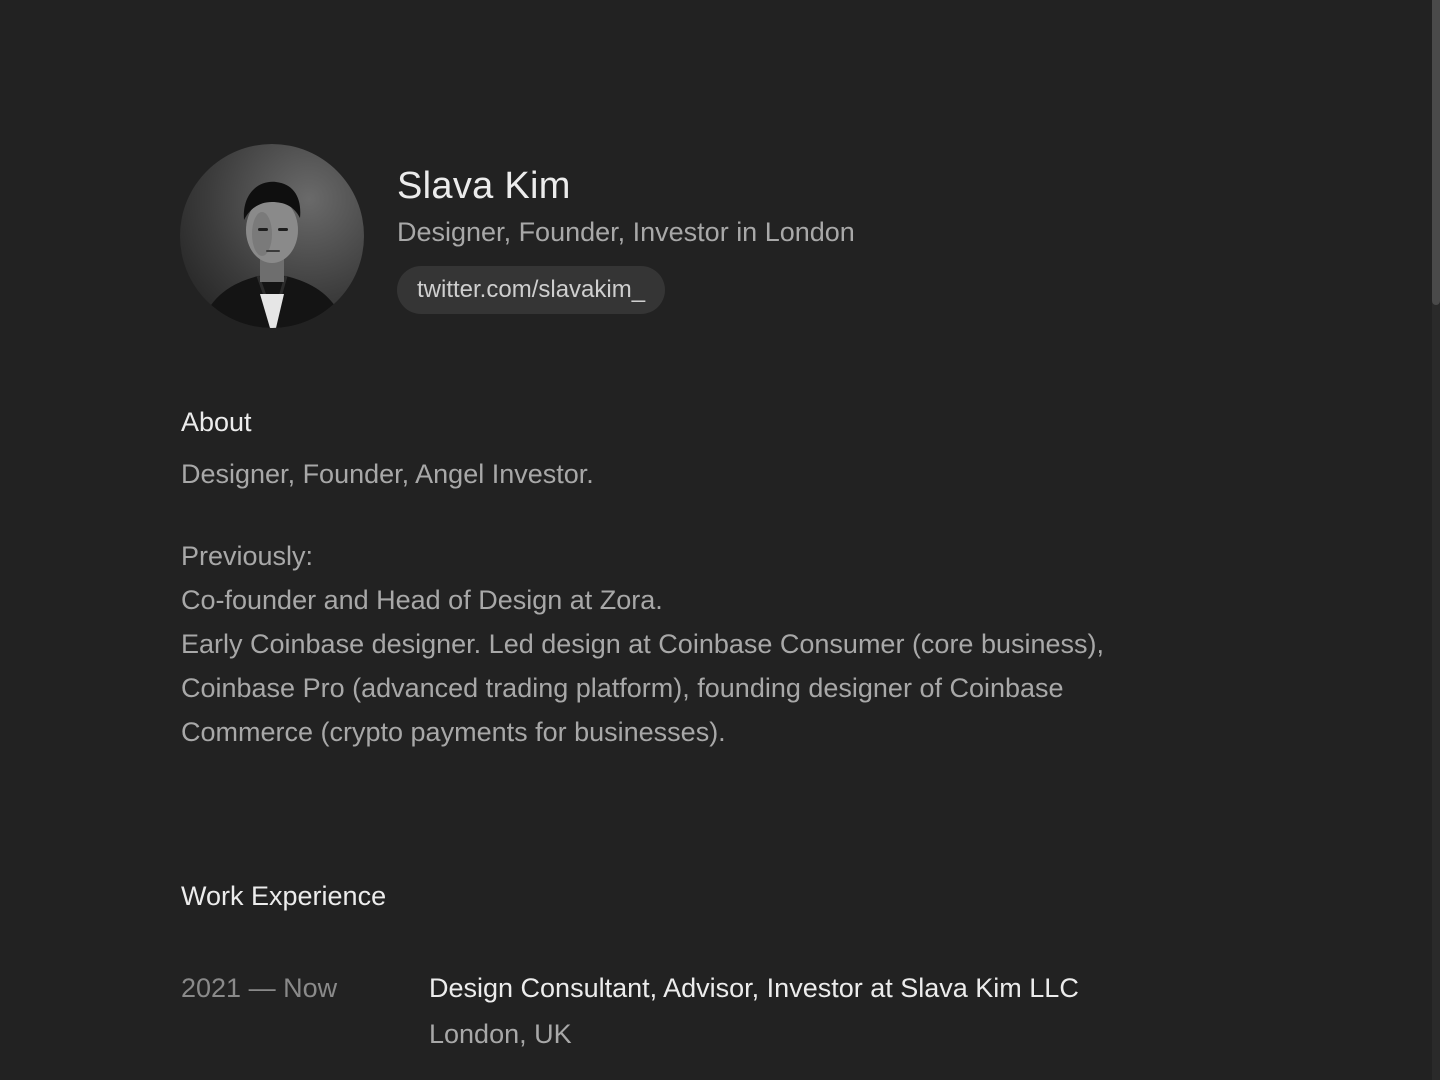  What do you see at coordinates (1436, 540) in the screenshot?
I see `scrollbar` at bounding box center [1436, 540].